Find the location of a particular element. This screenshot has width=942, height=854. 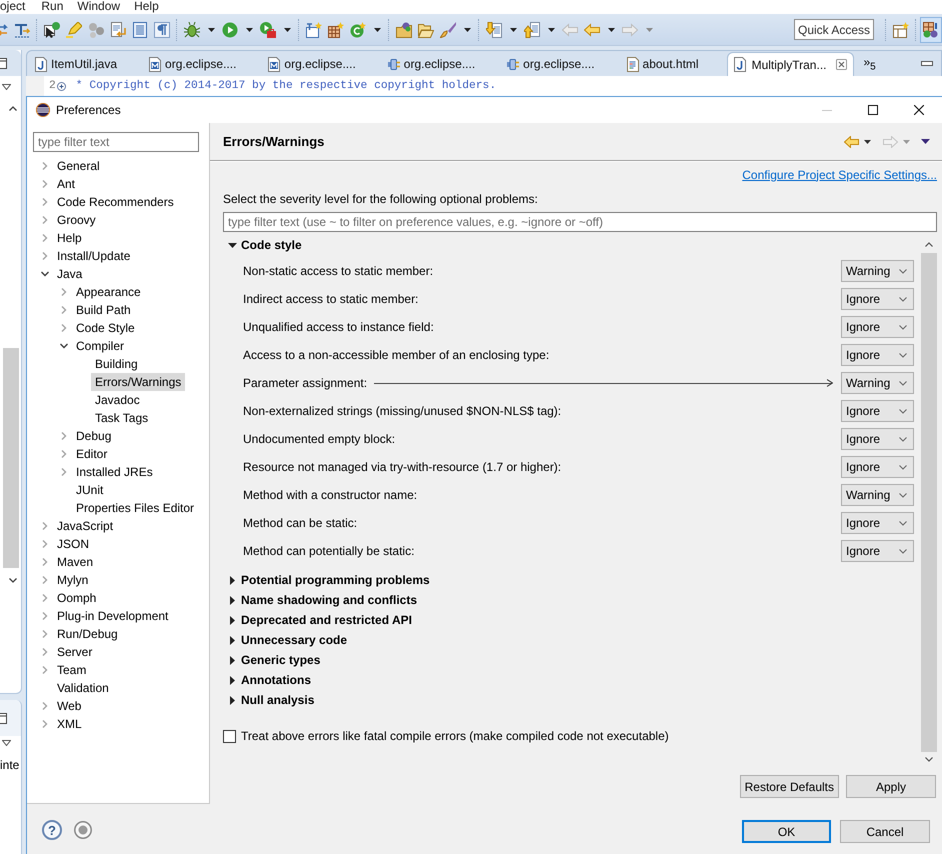

tree-item: Maven is located at coordinates (75, 562).